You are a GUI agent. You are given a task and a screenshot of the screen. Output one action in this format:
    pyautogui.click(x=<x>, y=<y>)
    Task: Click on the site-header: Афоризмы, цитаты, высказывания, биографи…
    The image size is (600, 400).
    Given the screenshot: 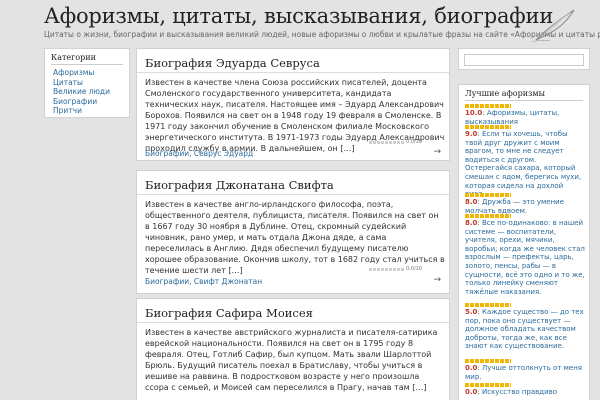 What is the action you would take?
    pyautogui.click(x=300, y=25)
    